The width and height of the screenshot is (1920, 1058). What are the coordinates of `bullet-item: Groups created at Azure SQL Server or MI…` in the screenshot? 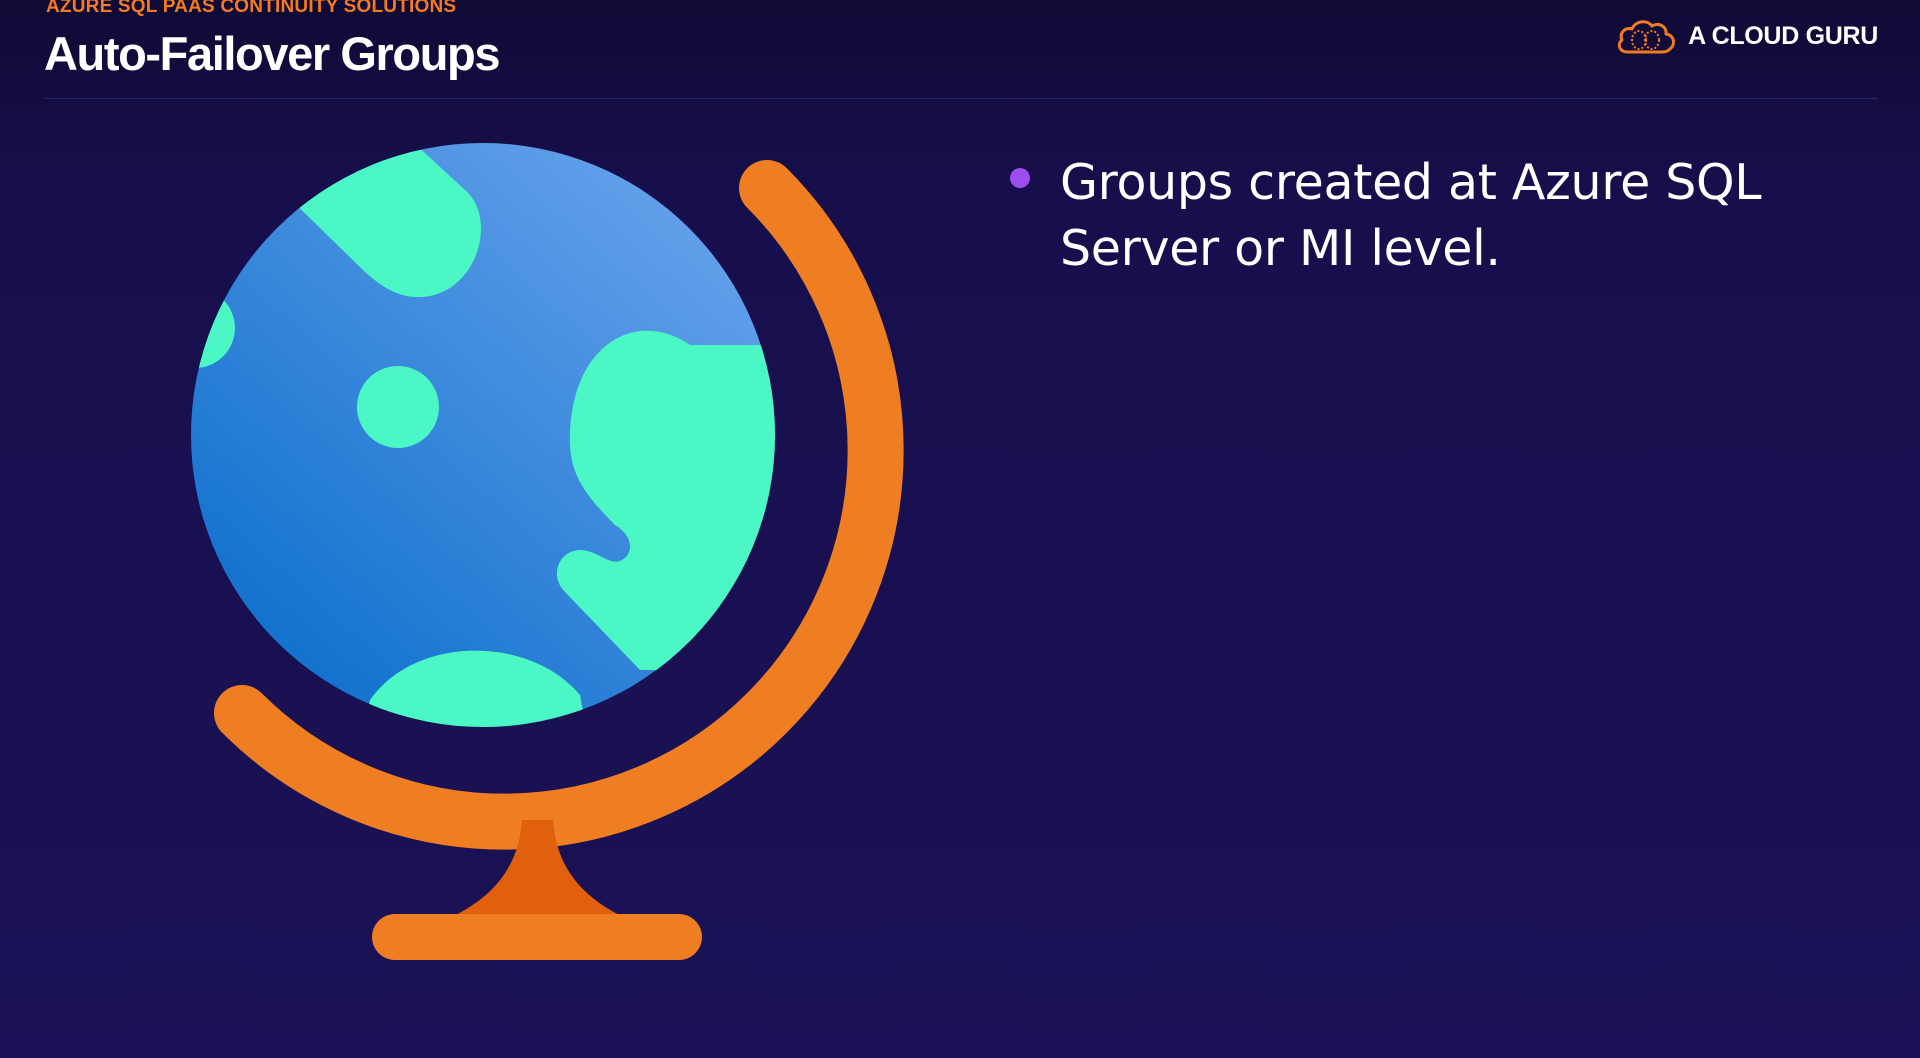 It's located at (1384, 216).